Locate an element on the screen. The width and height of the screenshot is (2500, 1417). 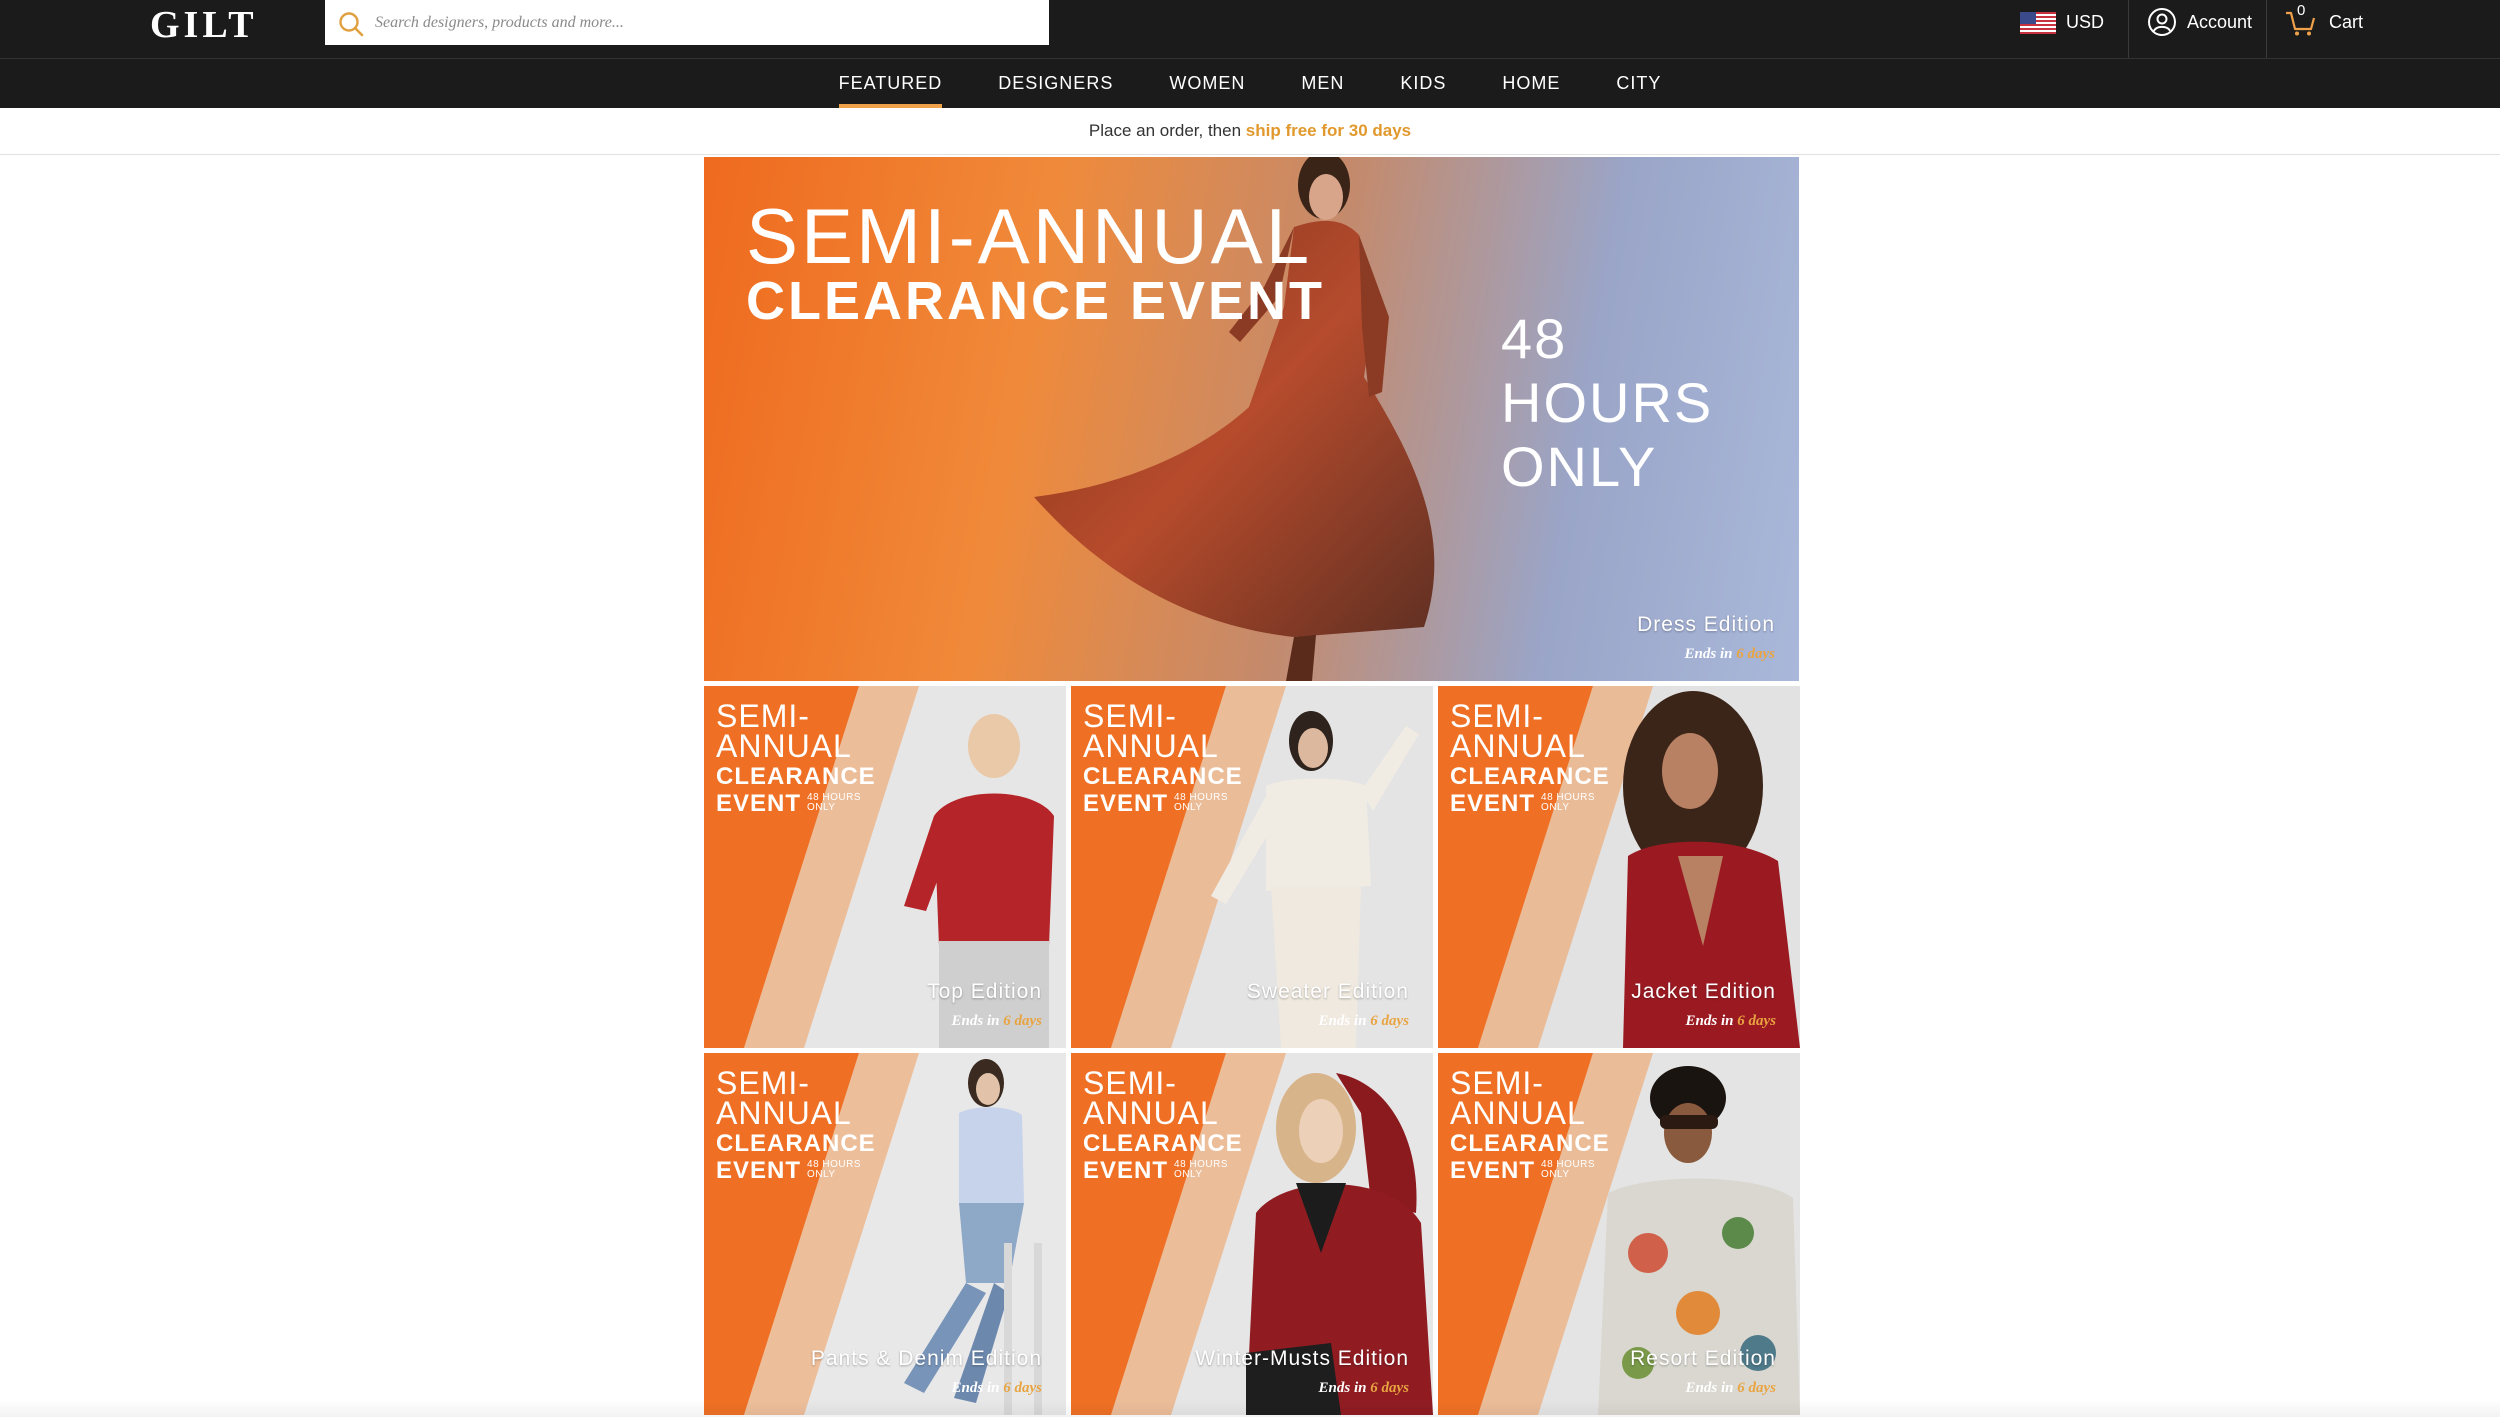
cart-icon: 0 is located at coordinates (2301, 19).